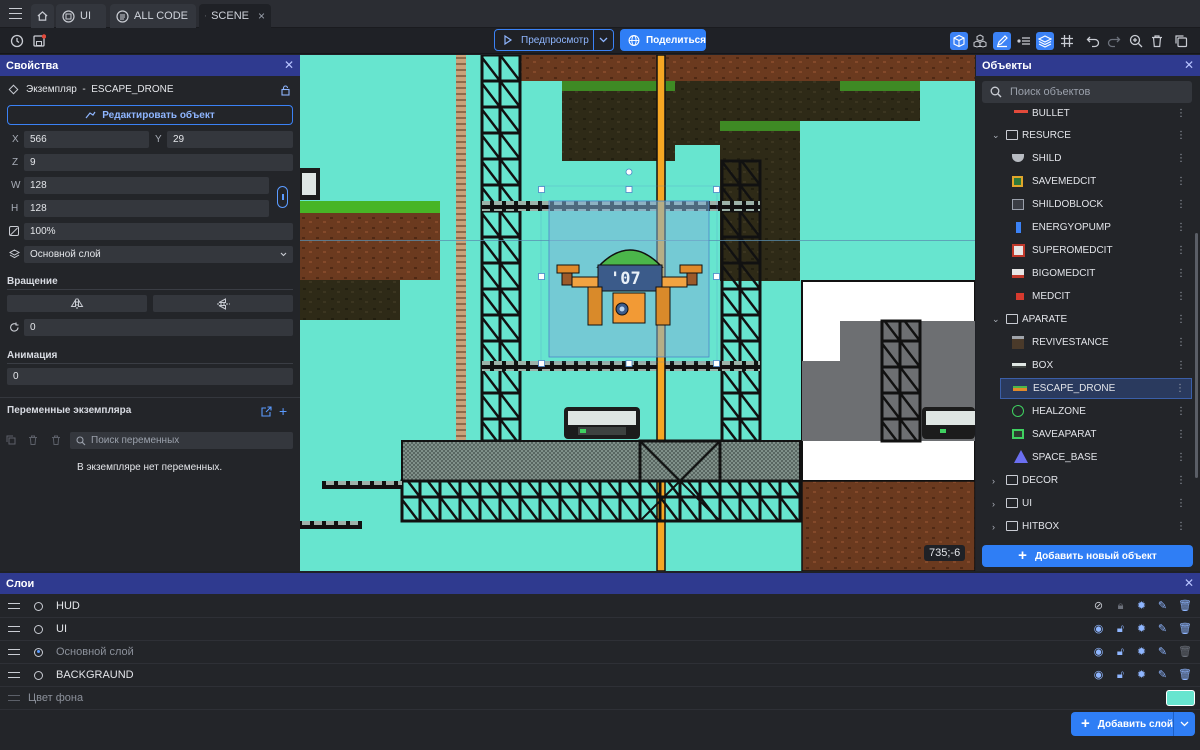  Describe the element at coordinates (603, 40) in the screenshot. I see `preview-dropdown` at that location.